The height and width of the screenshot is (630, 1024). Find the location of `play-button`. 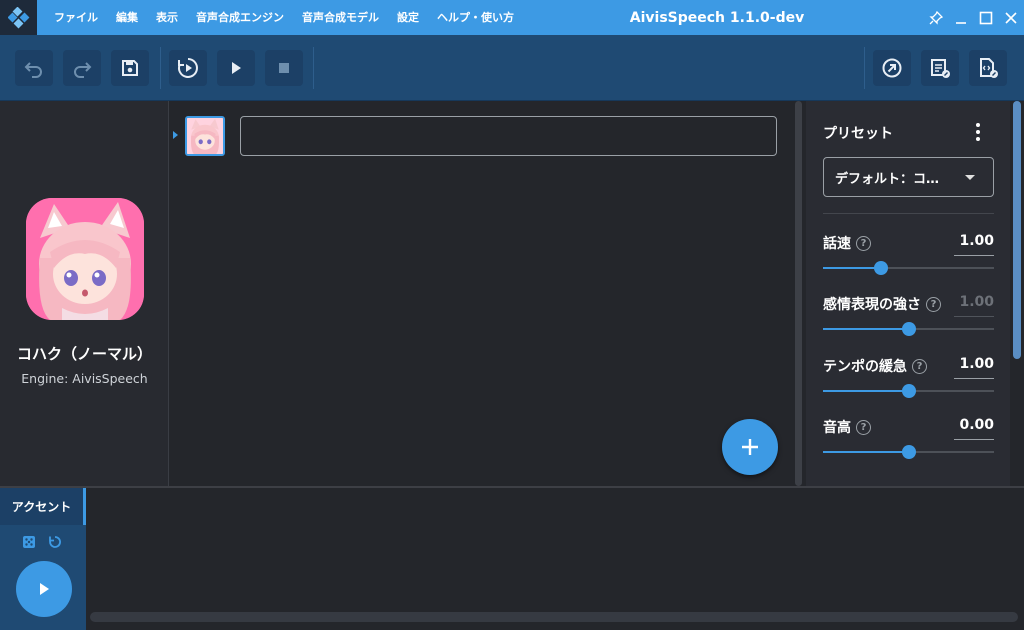

play-button is located at coordinates (236, 68).